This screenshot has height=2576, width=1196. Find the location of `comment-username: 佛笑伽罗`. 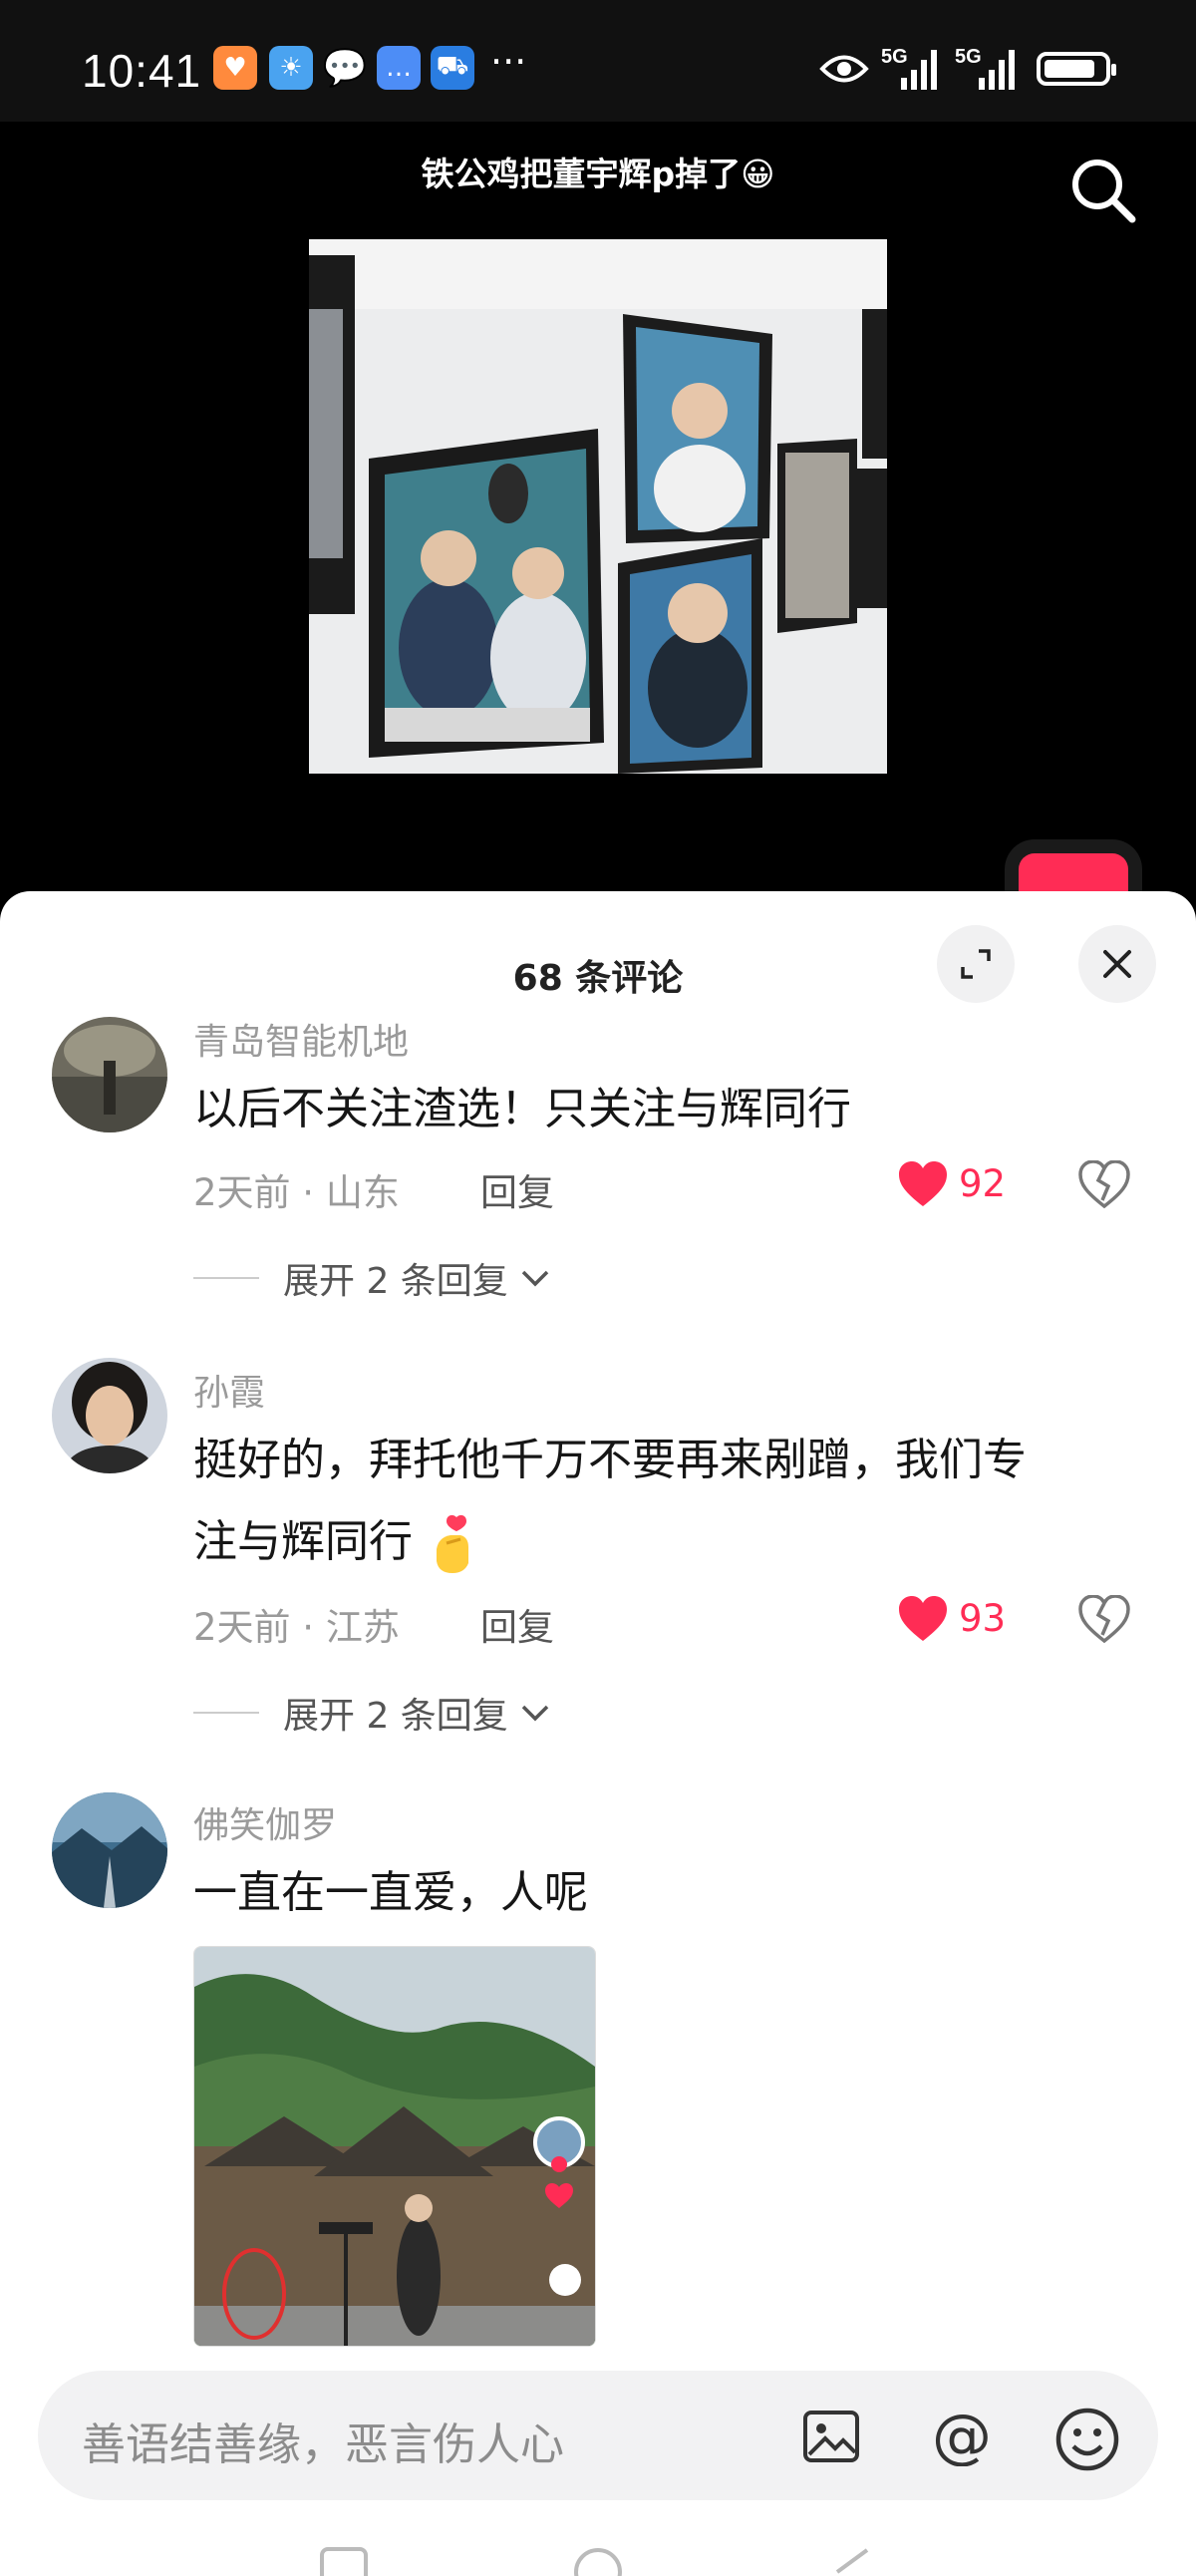

comment-username: 佛笑伽罗 is located at coordinates (265, 1822).